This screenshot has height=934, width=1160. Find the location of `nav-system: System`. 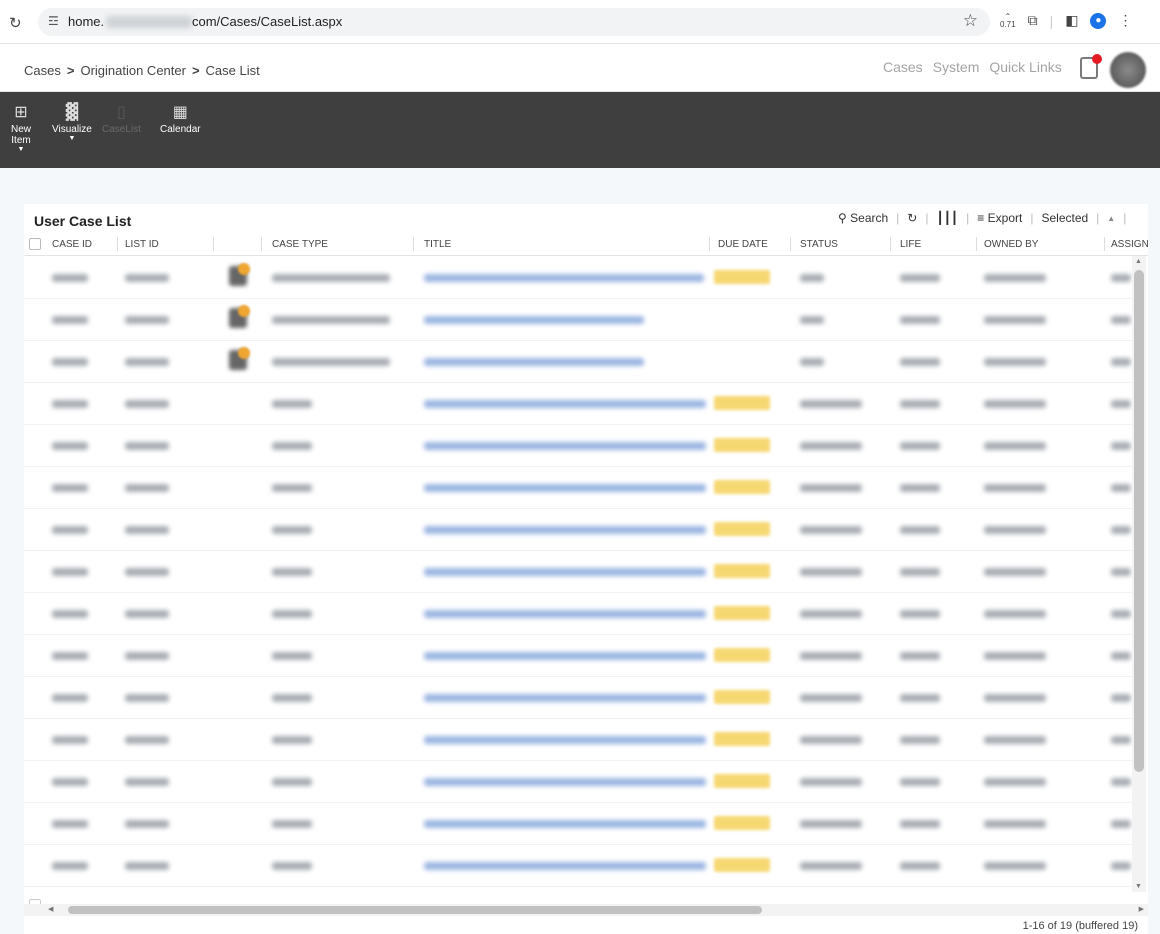

nav-system: System is located at coordinates (956, 67).